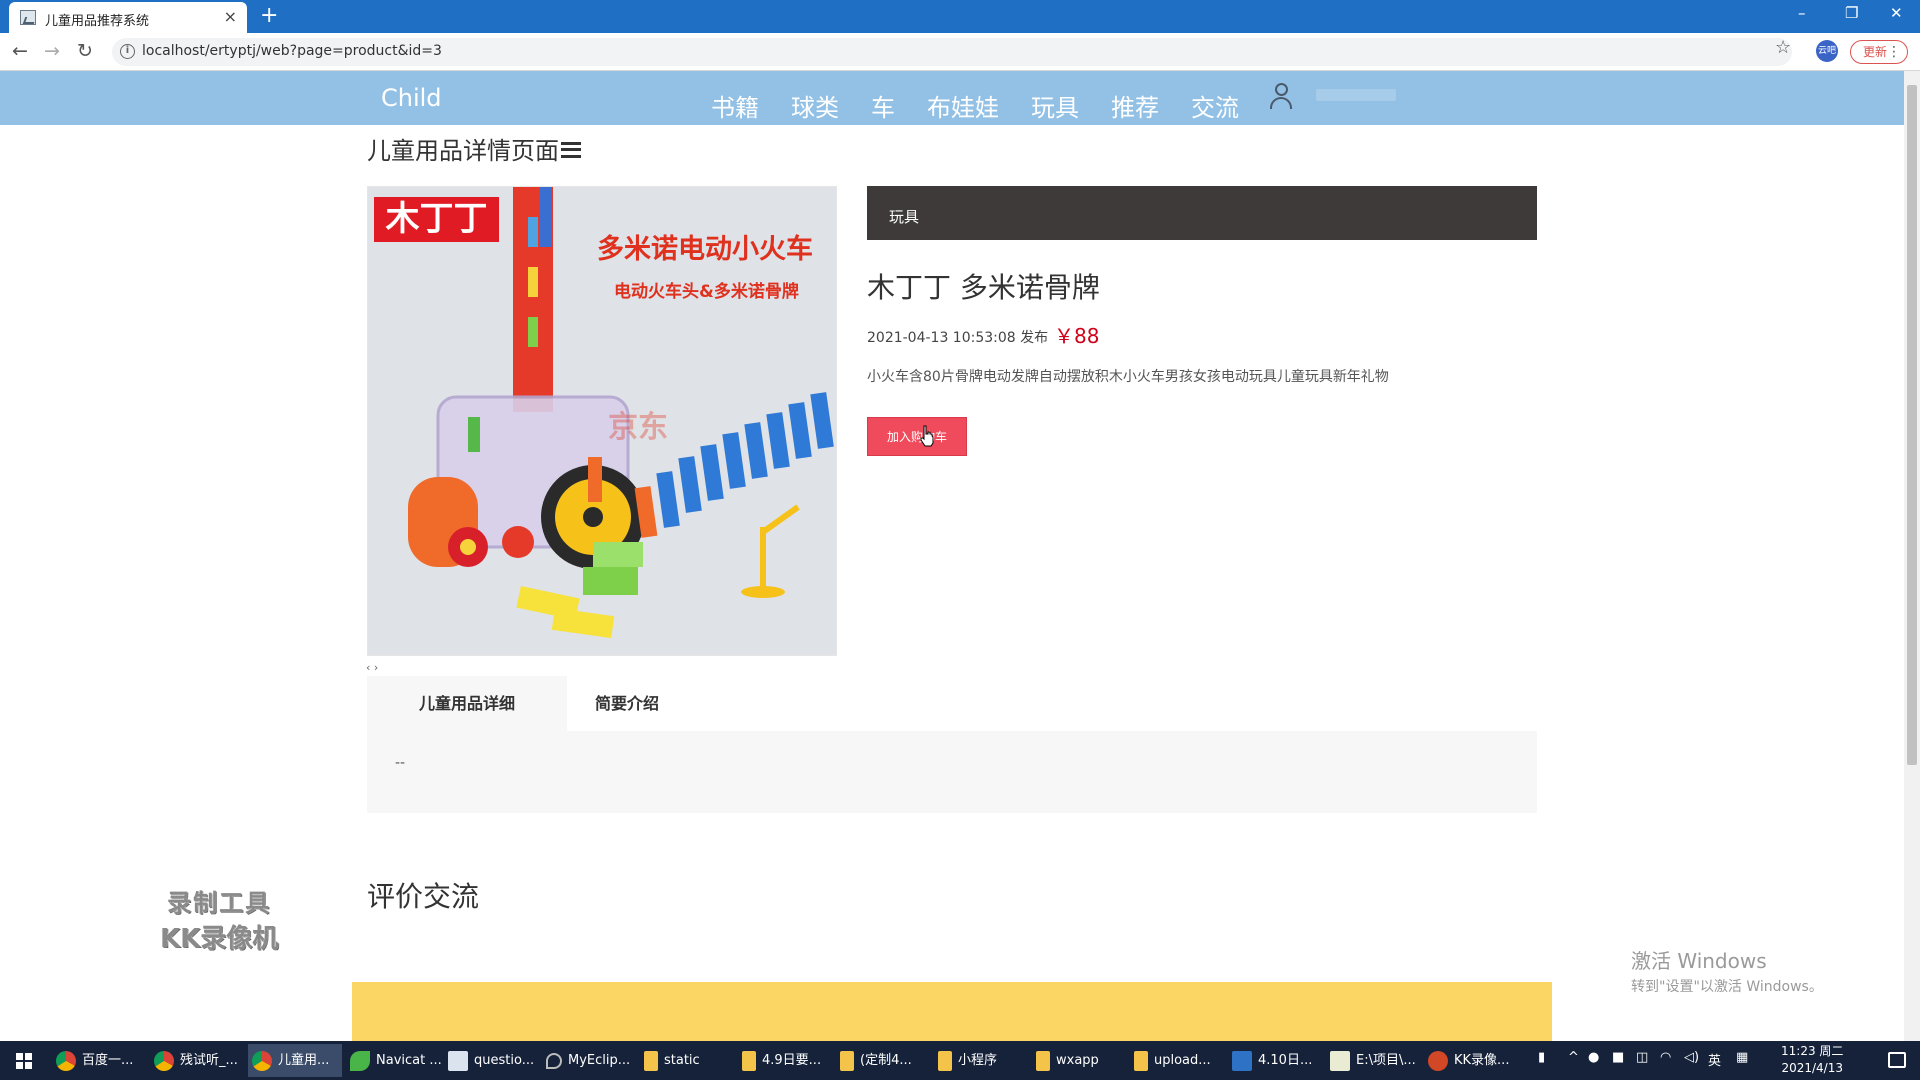  Describe the element at coordinates (1851, 13) in the screenshot. I see `restore-button: ❐` at that location.